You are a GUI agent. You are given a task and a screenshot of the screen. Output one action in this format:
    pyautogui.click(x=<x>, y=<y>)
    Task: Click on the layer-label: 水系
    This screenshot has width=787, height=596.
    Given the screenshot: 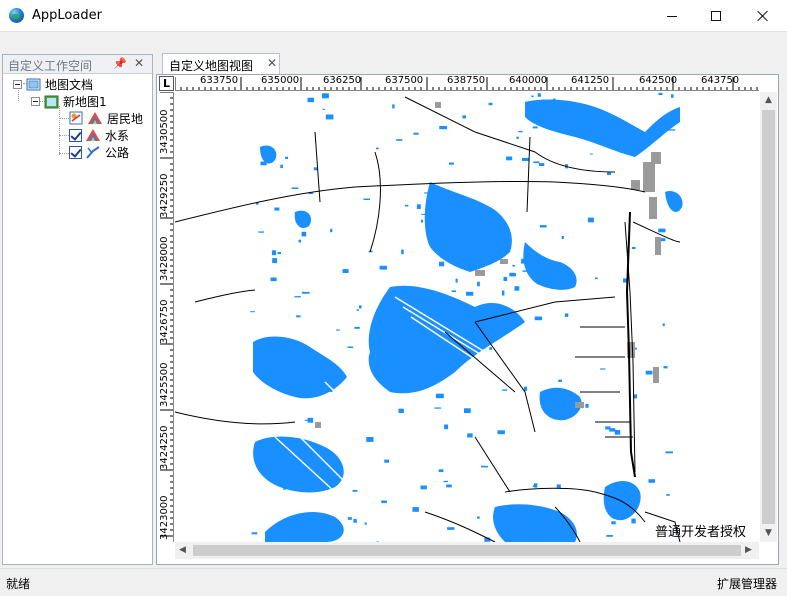 What is the action you would take?
    pyautogui.click(x=117, y=136)
    